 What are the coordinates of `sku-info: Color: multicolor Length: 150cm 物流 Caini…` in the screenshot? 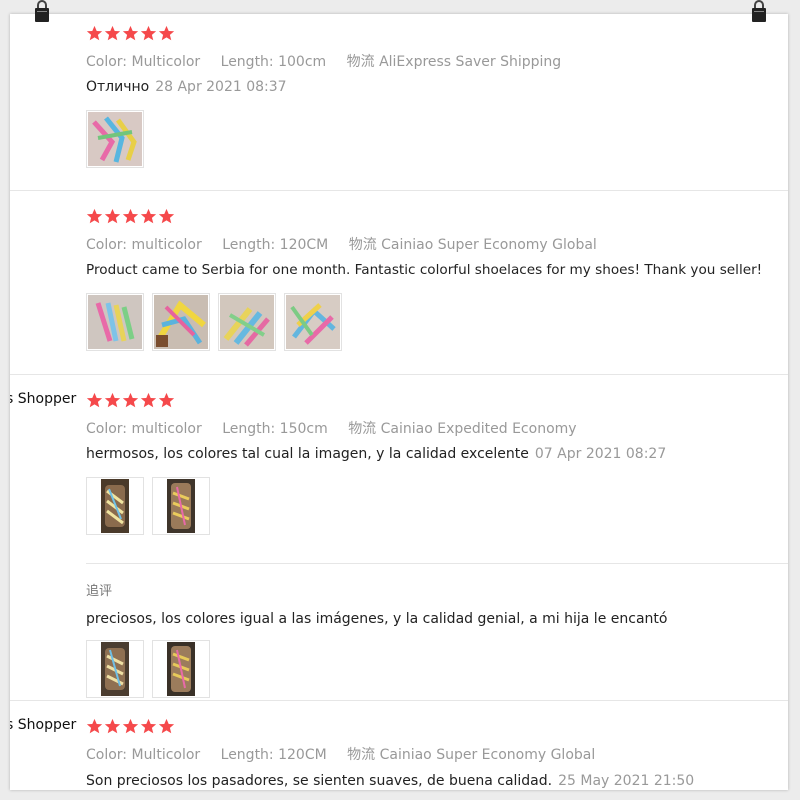 It's located at (339, 428).